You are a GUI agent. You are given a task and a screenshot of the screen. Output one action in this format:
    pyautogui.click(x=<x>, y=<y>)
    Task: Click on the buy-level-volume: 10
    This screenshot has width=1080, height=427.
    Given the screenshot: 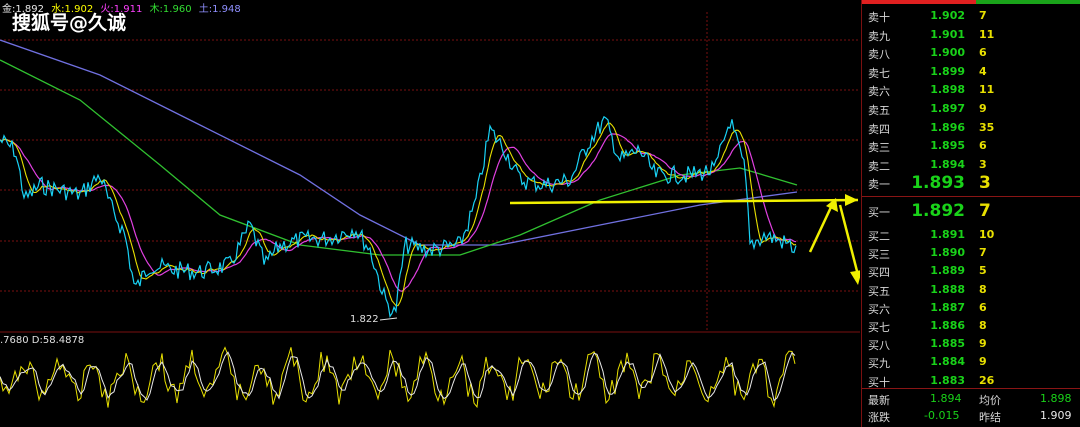 What is the action you would take?
    pyautogui.click(x=987, y=234)
    